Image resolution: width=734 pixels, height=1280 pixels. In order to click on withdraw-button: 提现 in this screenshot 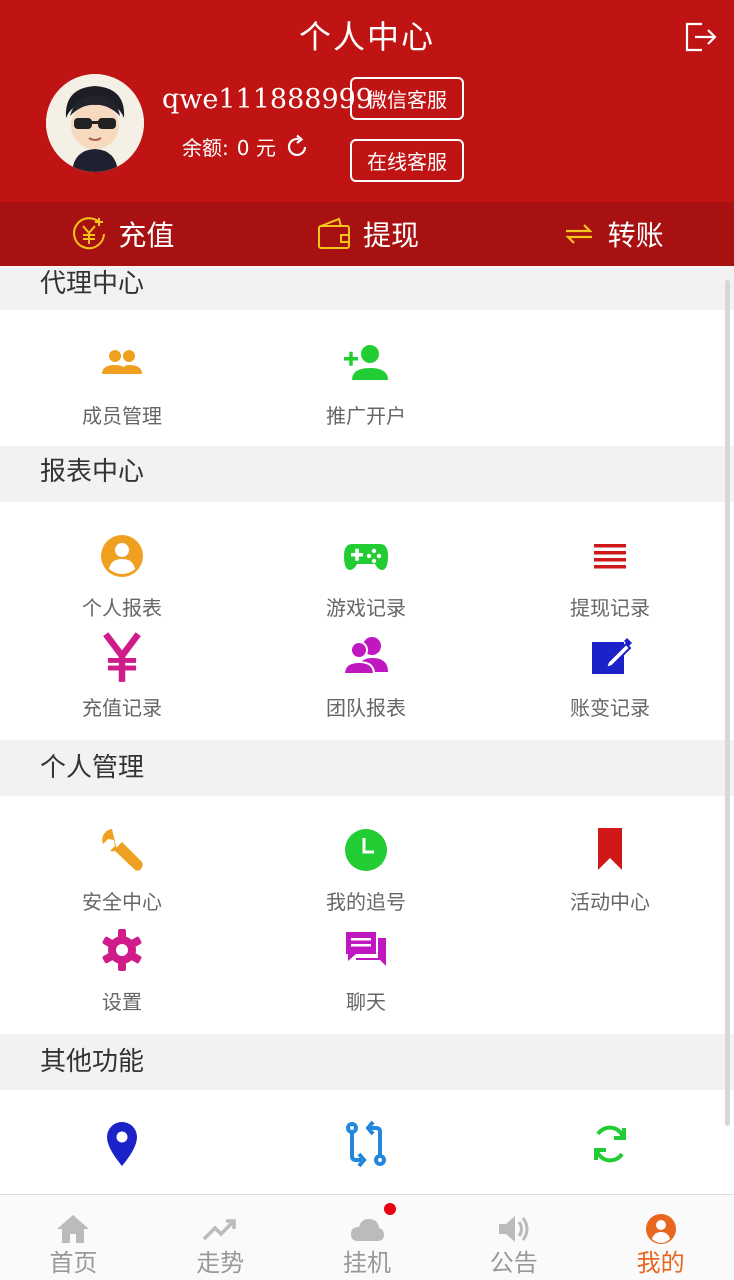, I will do `click(367, 234)`.